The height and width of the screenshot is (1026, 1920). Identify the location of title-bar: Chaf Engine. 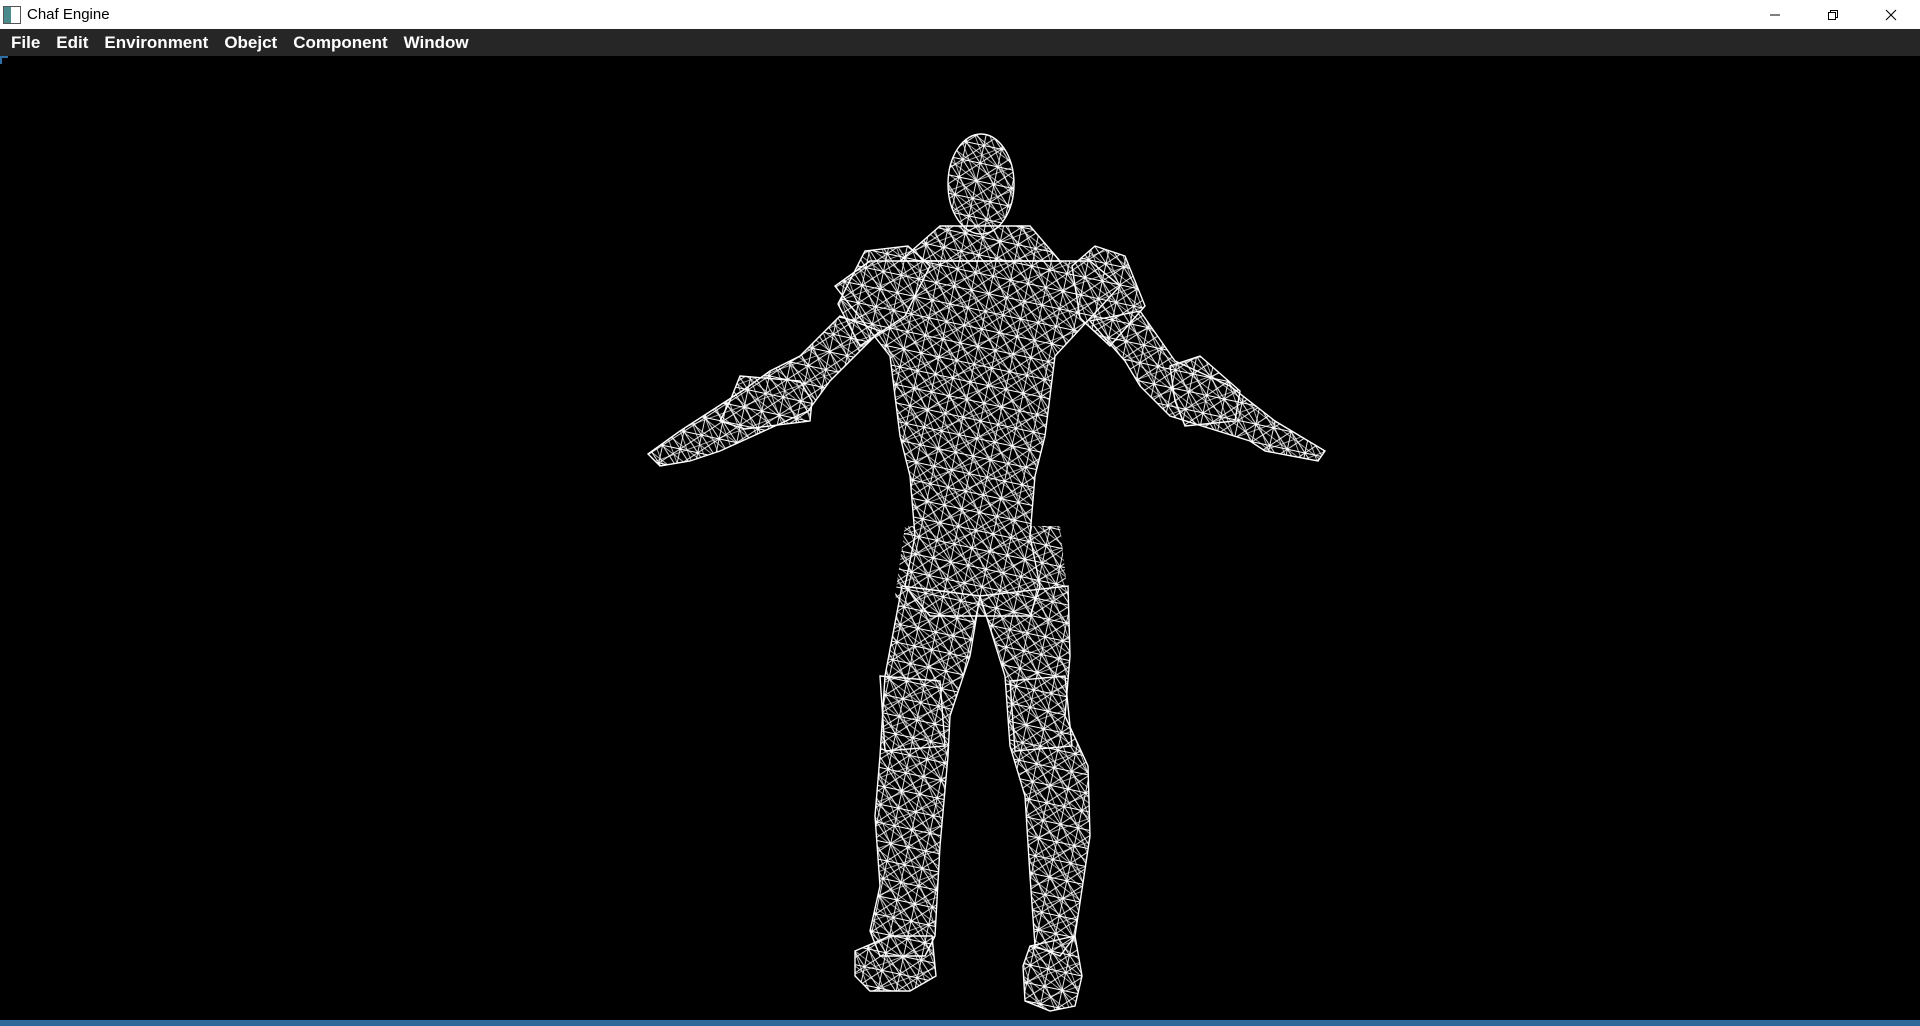
(960, 14).